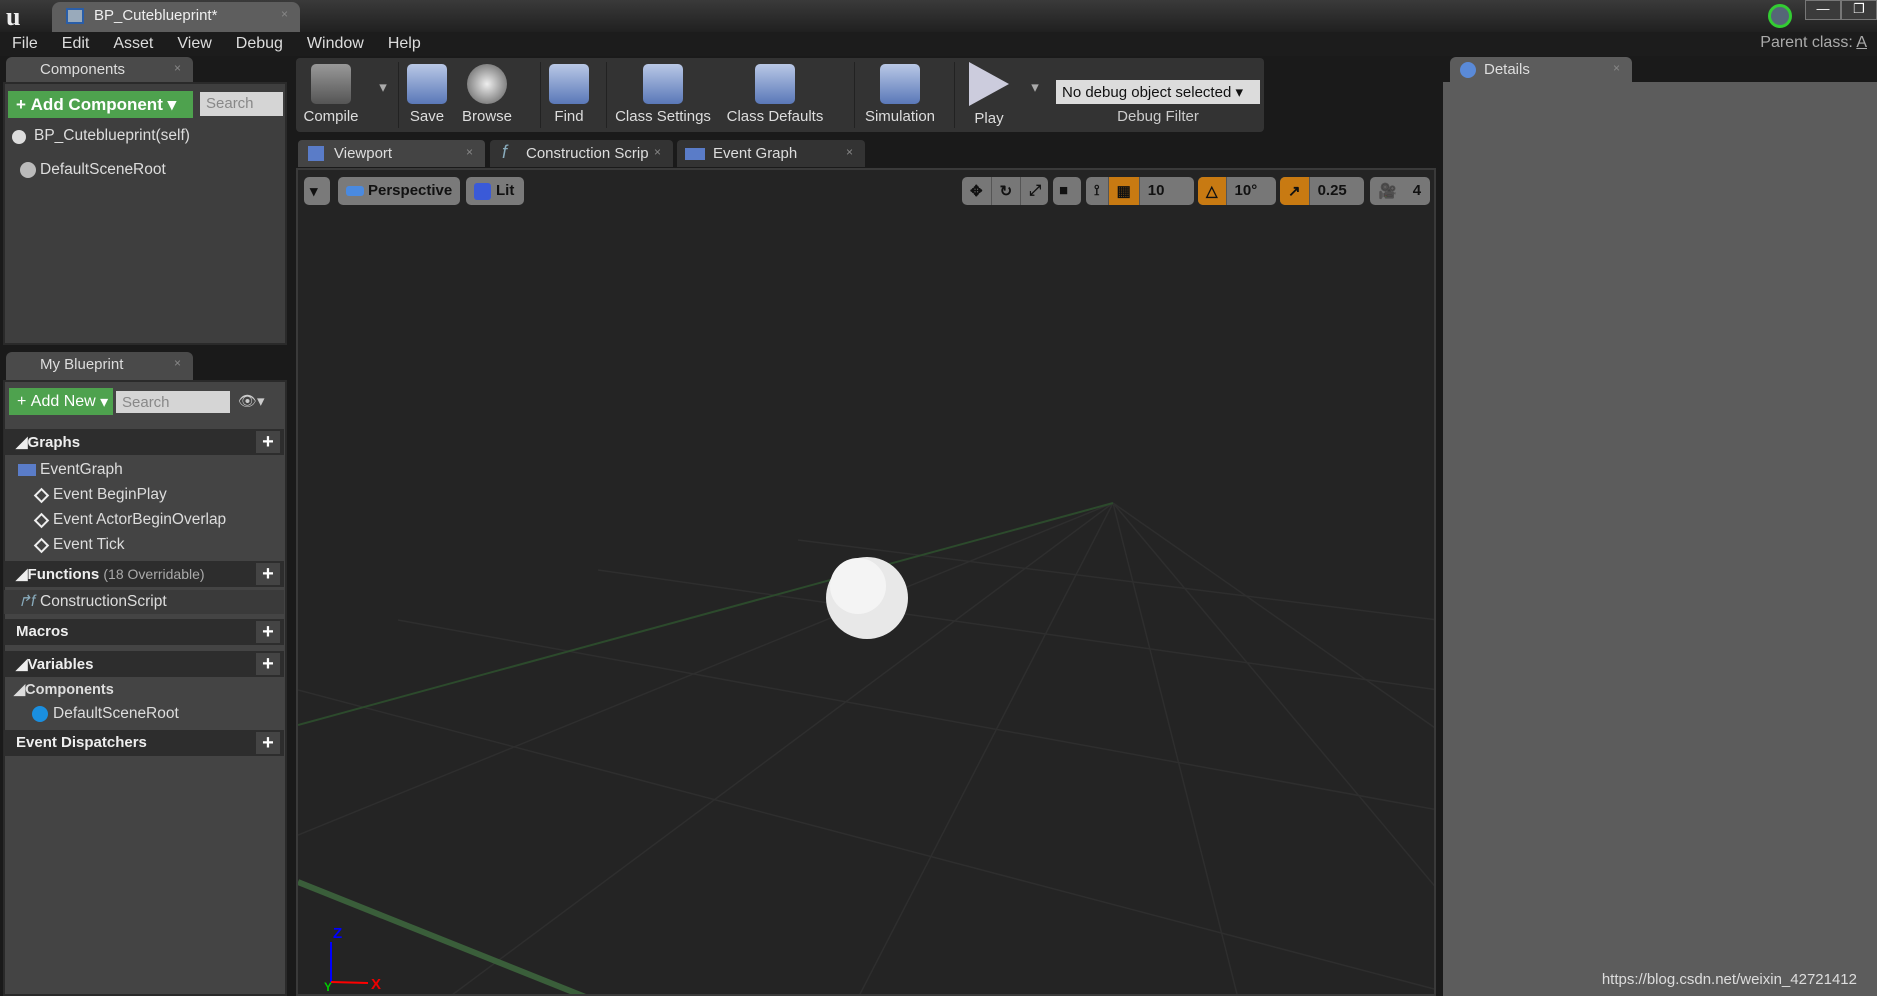  What do you see at coordinates (13, 17) in the screenshot?
I see `unreal-logo-icon: u` at bounding box center [13, 17].